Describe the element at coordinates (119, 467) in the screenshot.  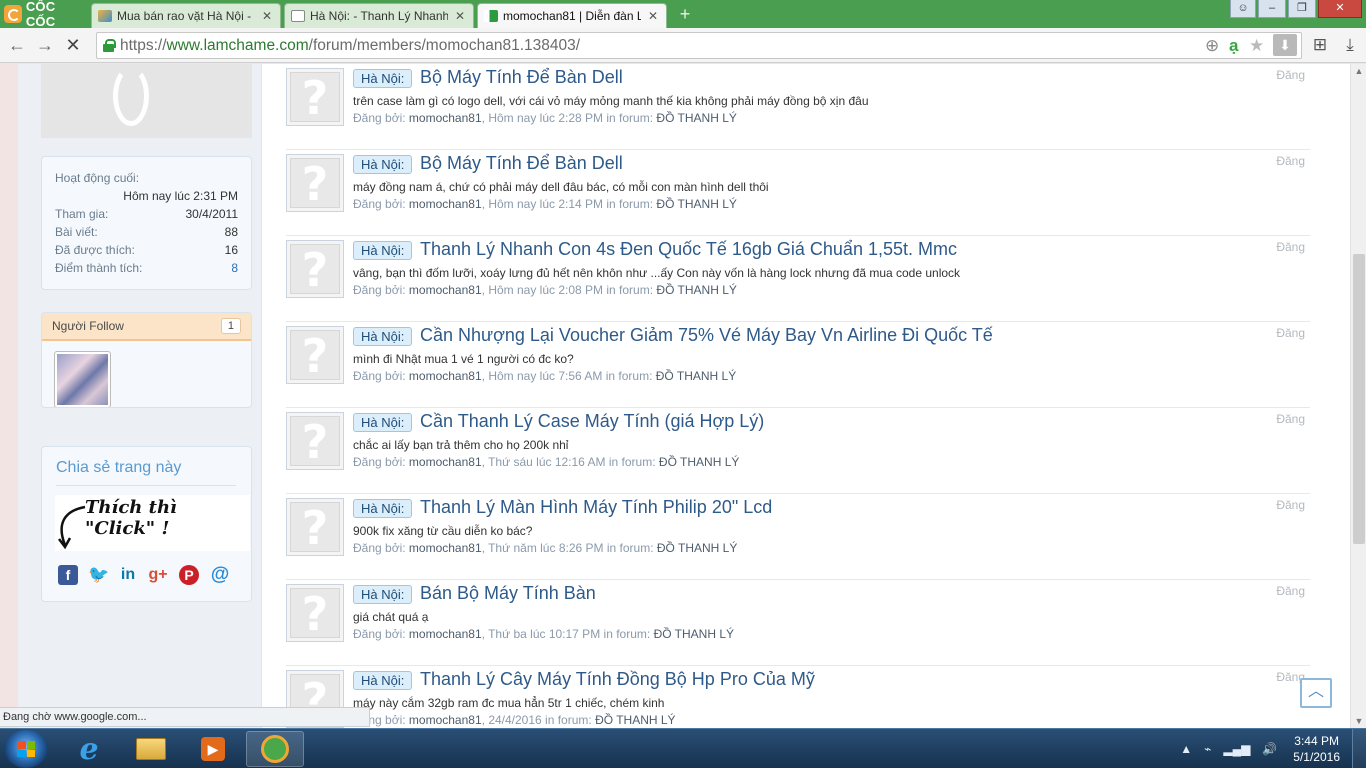
I see `share-title: Chia sẻ trang này` at that location.